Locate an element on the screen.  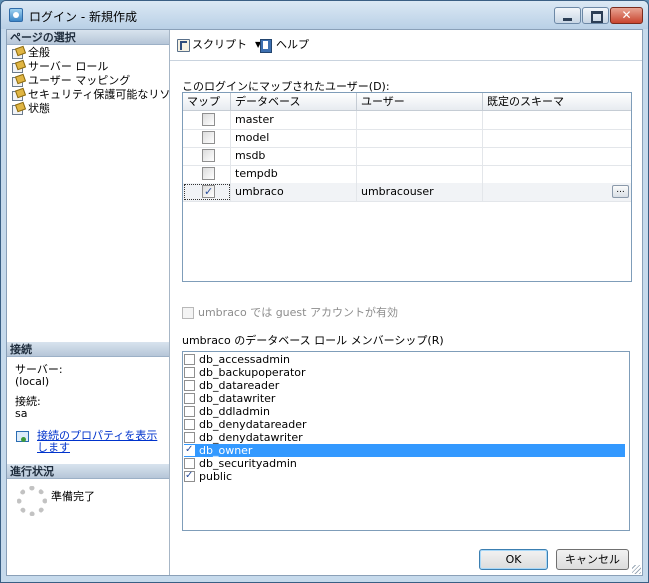
grid-row: msdb is located at coordinates (407, 156).